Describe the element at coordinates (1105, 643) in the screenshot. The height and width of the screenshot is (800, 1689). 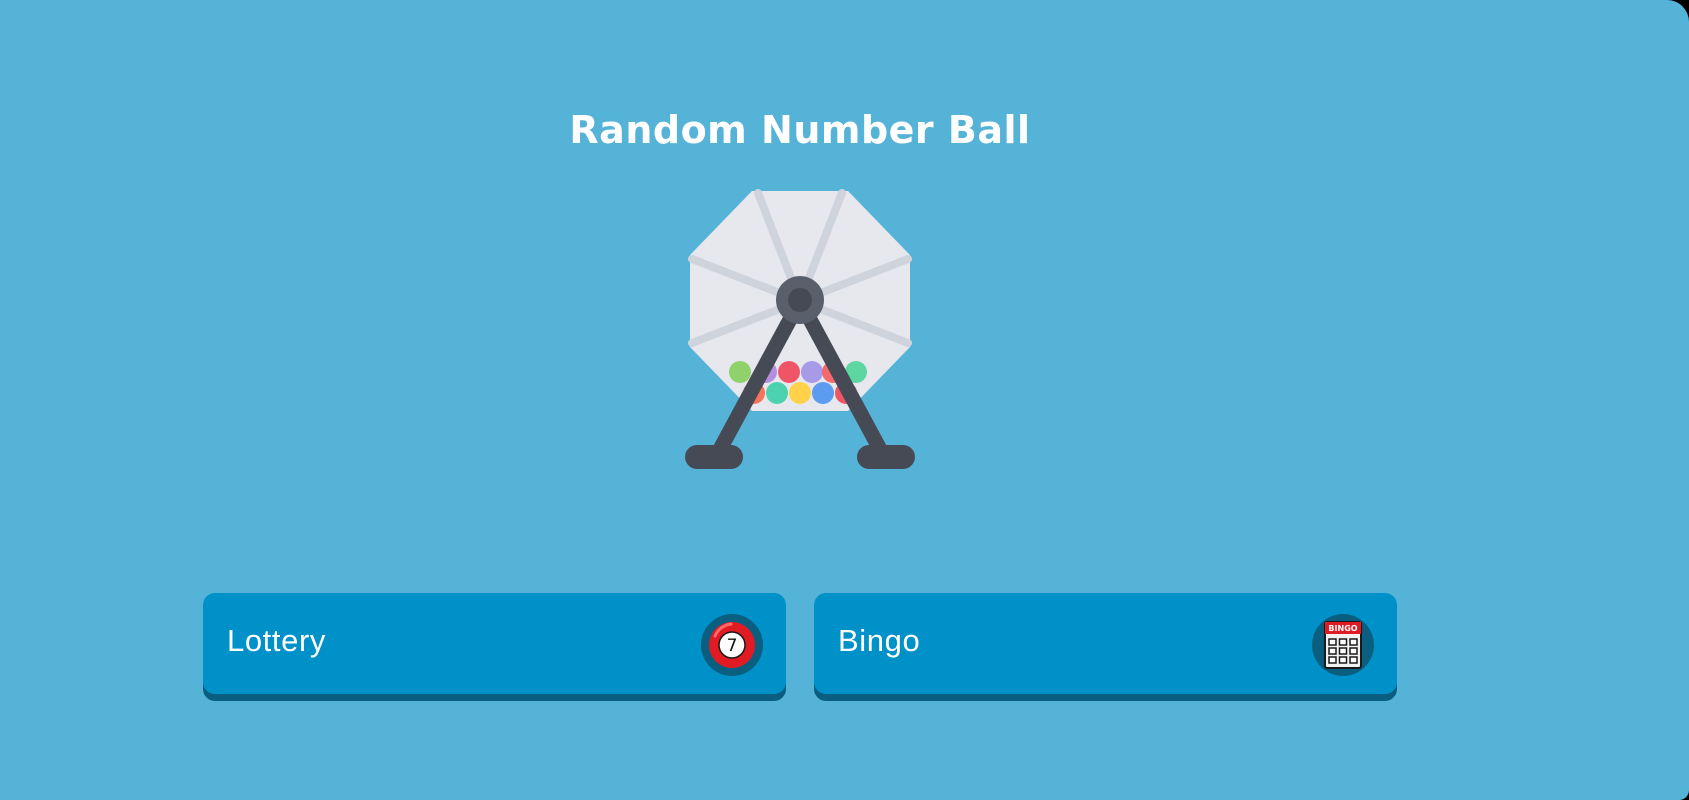
I see `bingo-button: Bingo BINGO` at that location.